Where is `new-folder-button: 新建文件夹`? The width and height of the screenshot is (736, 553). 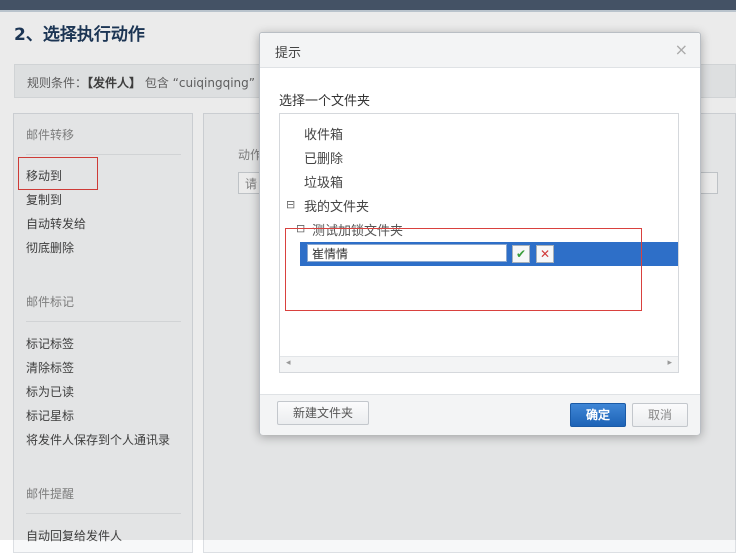
new-folder-button: 新建文件夹 is located at coordinates (323, 413).